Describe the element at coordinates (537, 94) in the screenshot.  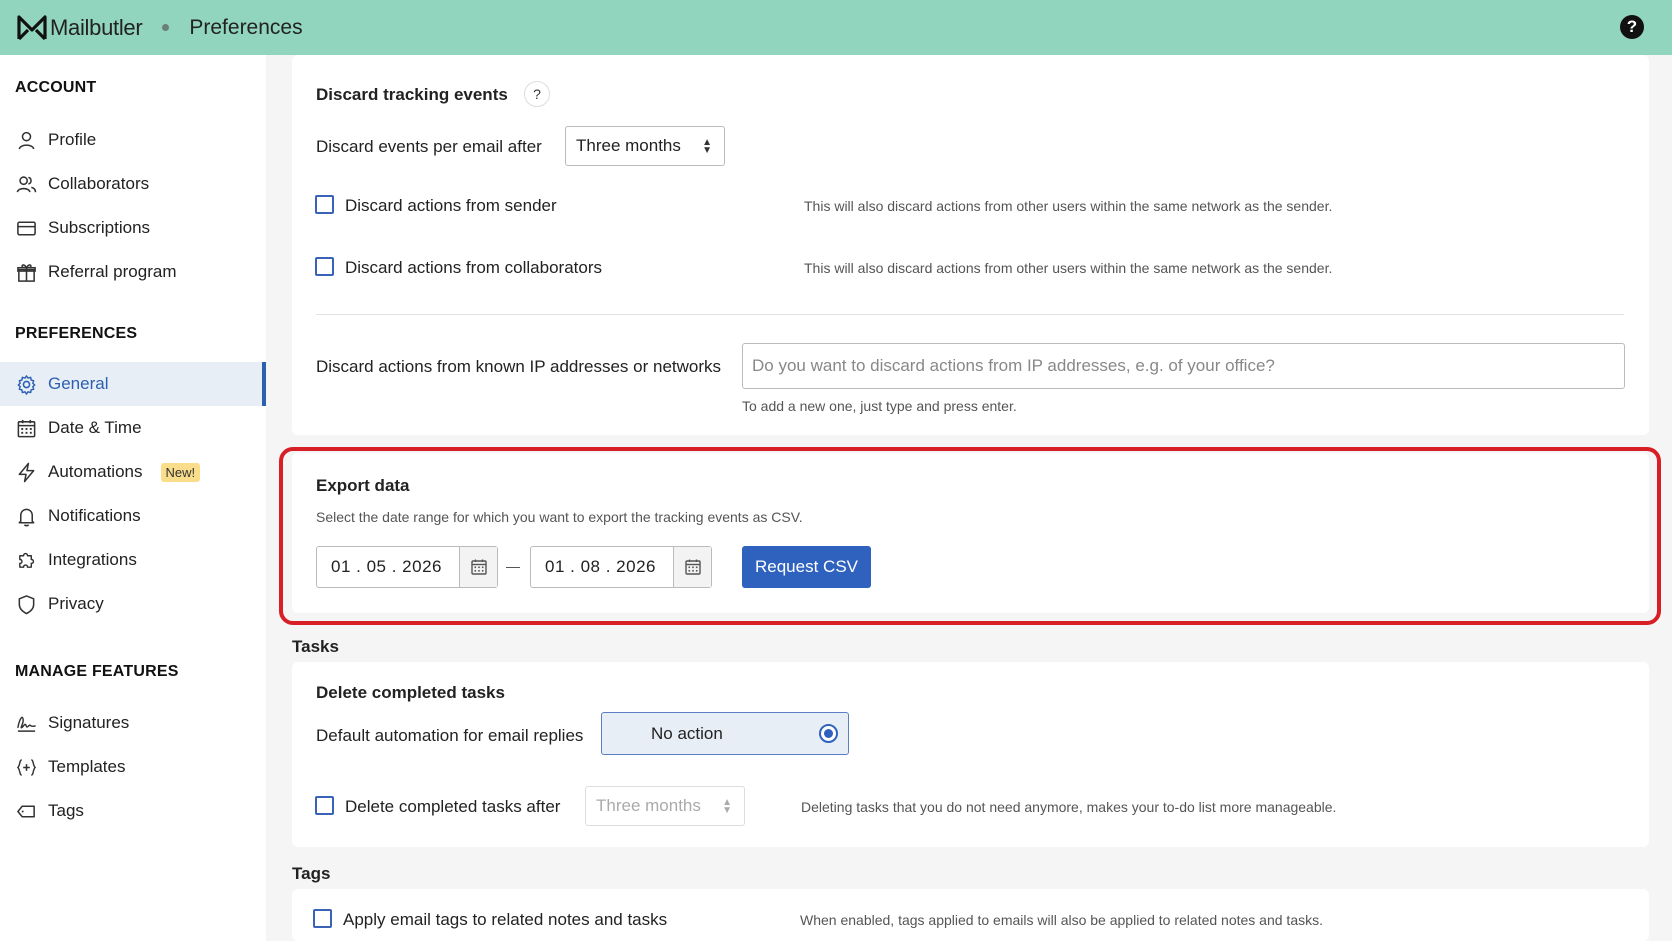
I see `question-icon: ?` at that location.